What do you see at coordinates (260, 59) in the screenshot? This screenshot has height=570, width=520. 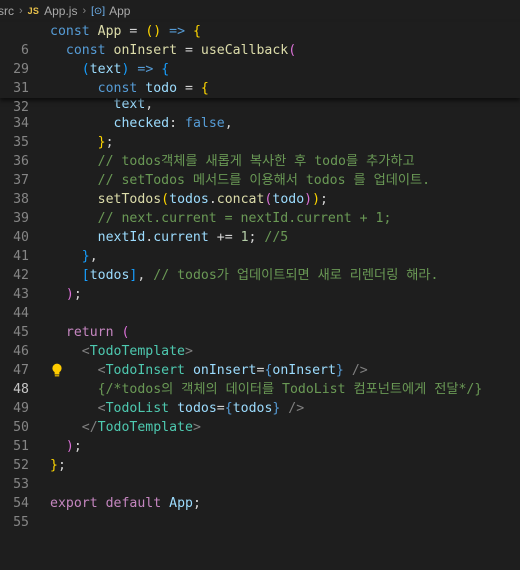 I see `sticky-line: 29 const onInsert = useCallback(` at bounding box center [260, 59].